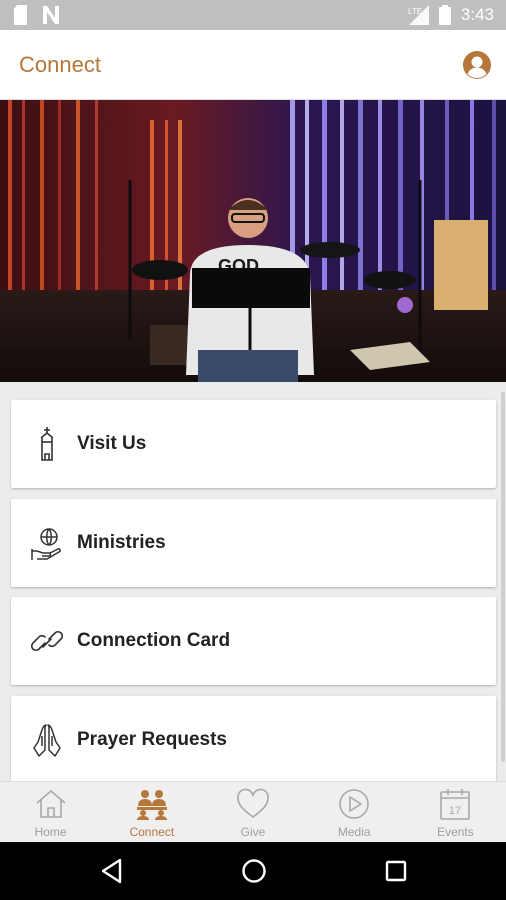  What do you see at coordinates (20, 15) in the screenshot?
I see `sd-card-icon` at bounding box center [20, 15].